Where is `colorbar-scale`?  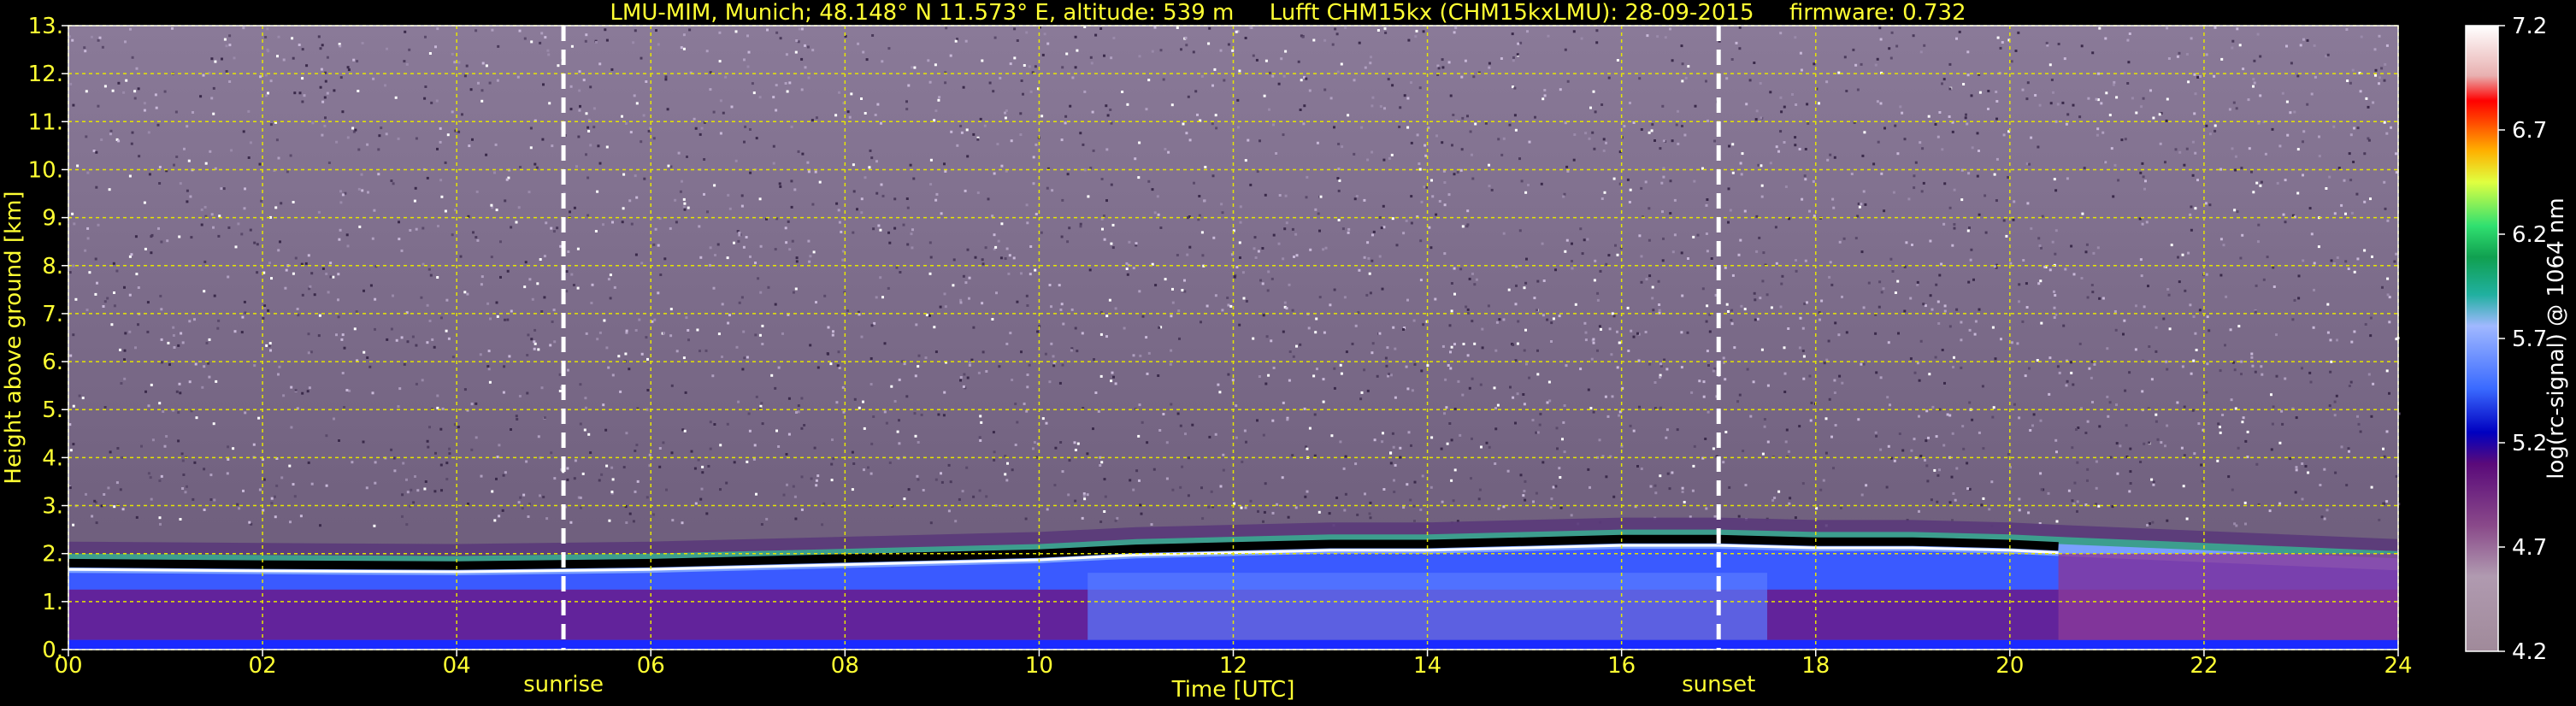 colorbar-scale is located at coordinates (2482, 338).